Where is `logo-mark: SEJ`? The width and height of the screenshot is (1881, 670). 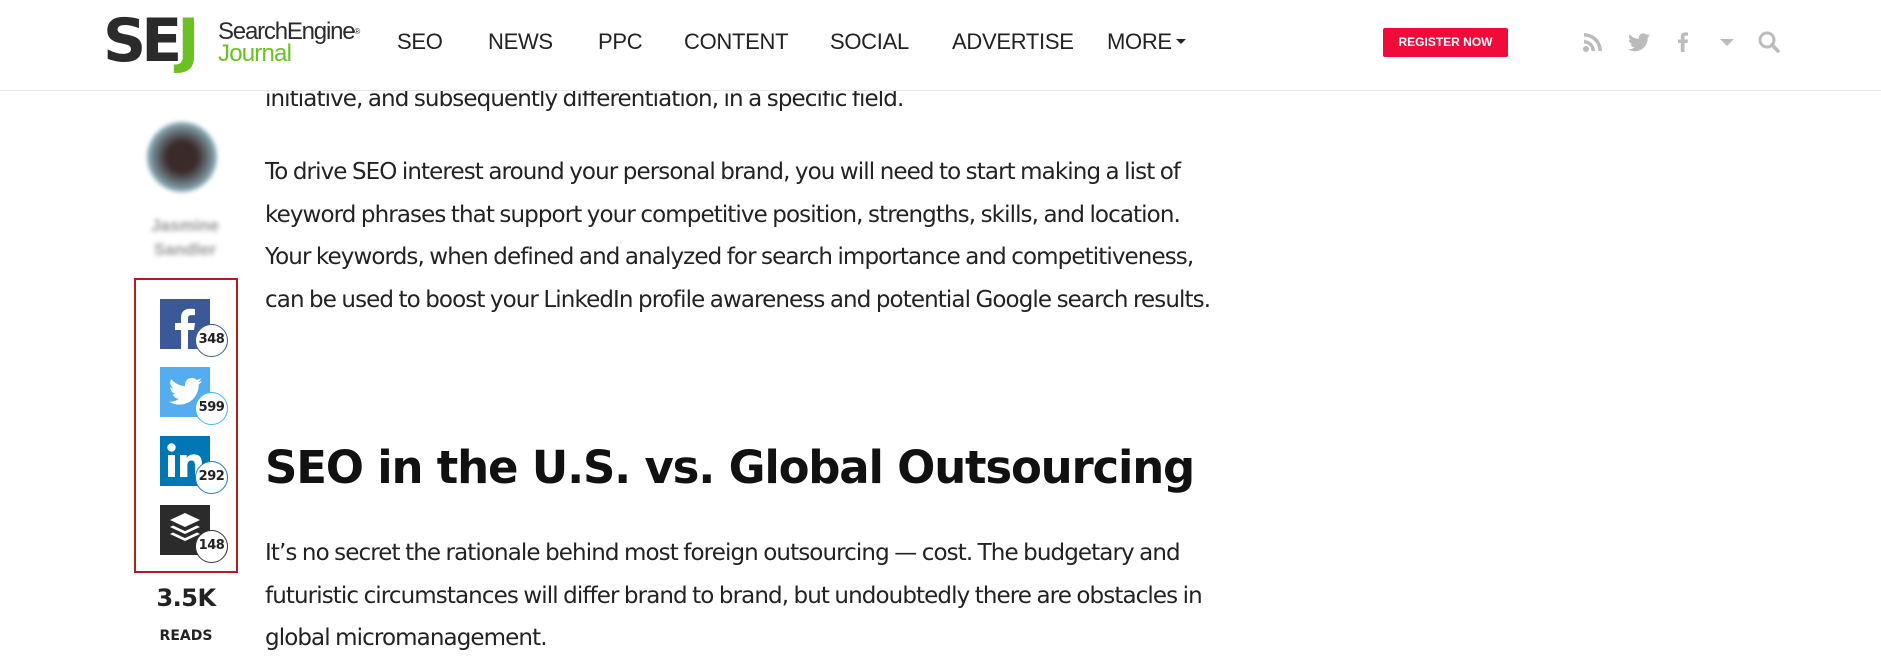 logo-mark: SEJ is located at coordinates (151, 41).